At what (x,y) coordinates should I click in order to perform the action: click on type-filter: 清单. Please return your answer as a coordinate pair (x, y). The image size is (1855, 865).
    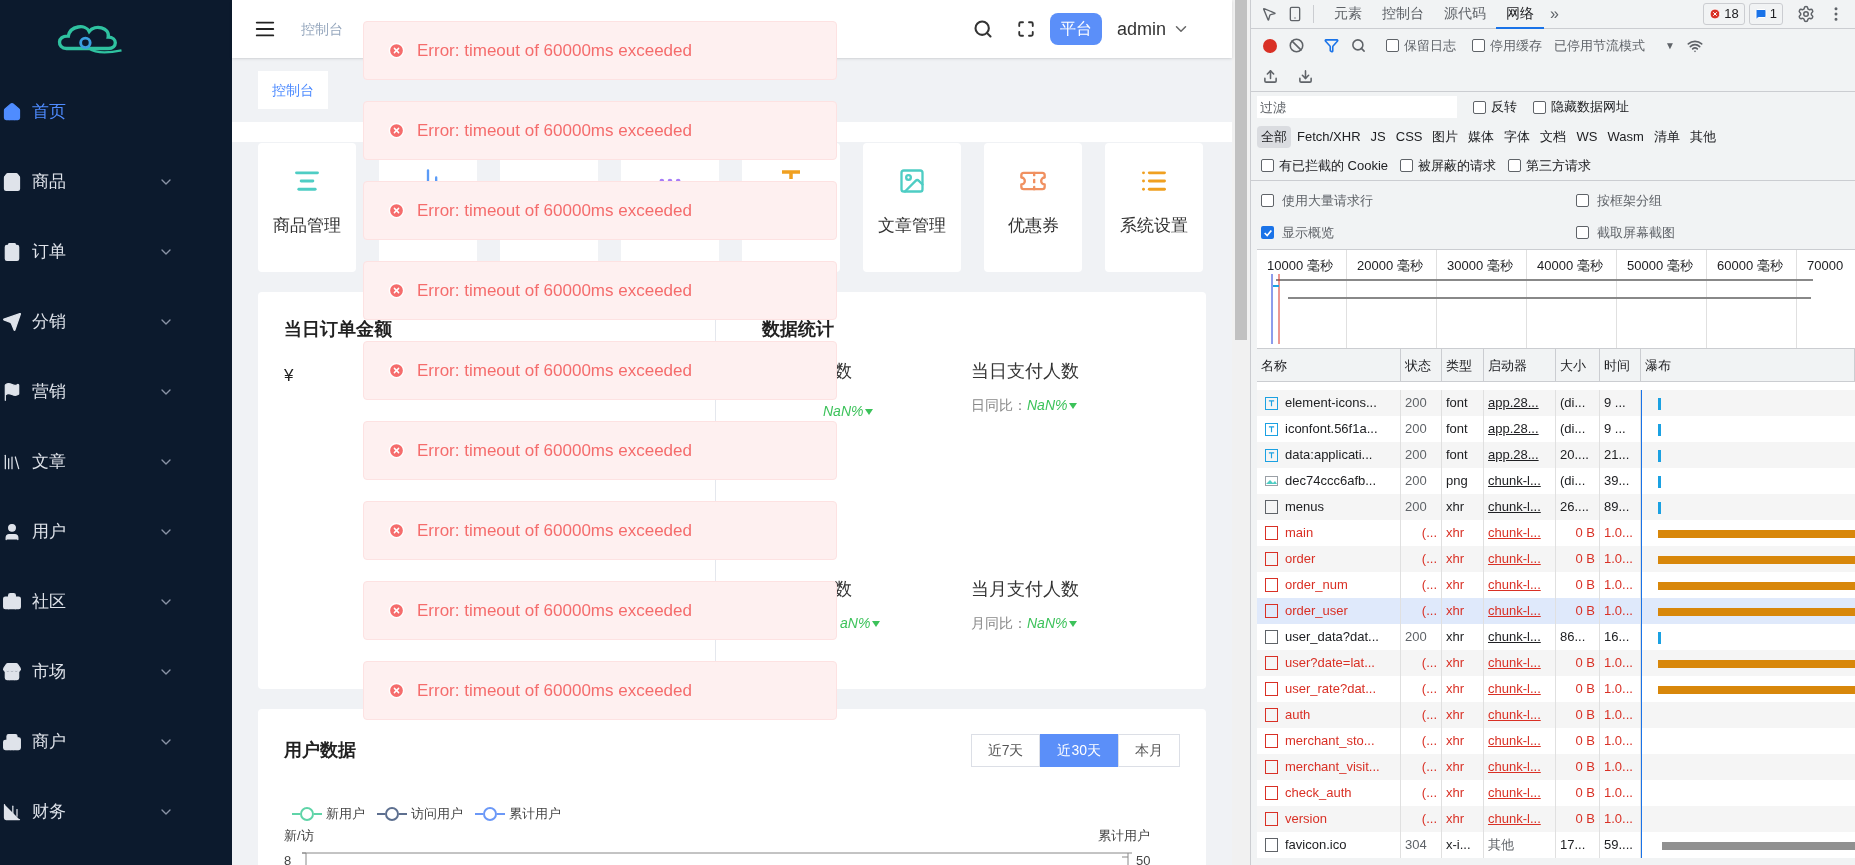
    Looking at the image, I should click on (1666, 136).